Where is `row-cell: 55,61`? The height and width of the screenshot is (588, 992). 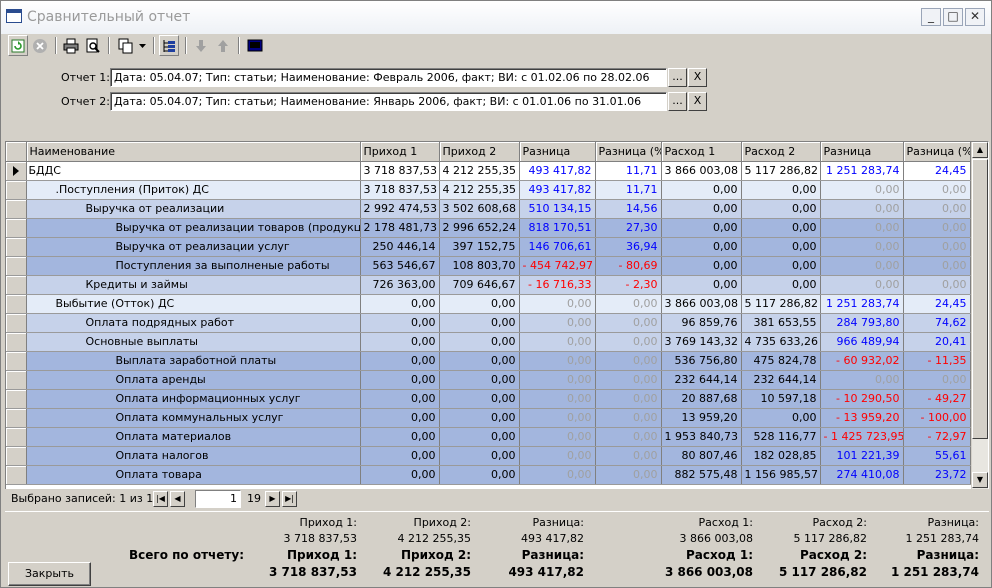 row-cell: 55,61 is located at coordinates (937, 456).